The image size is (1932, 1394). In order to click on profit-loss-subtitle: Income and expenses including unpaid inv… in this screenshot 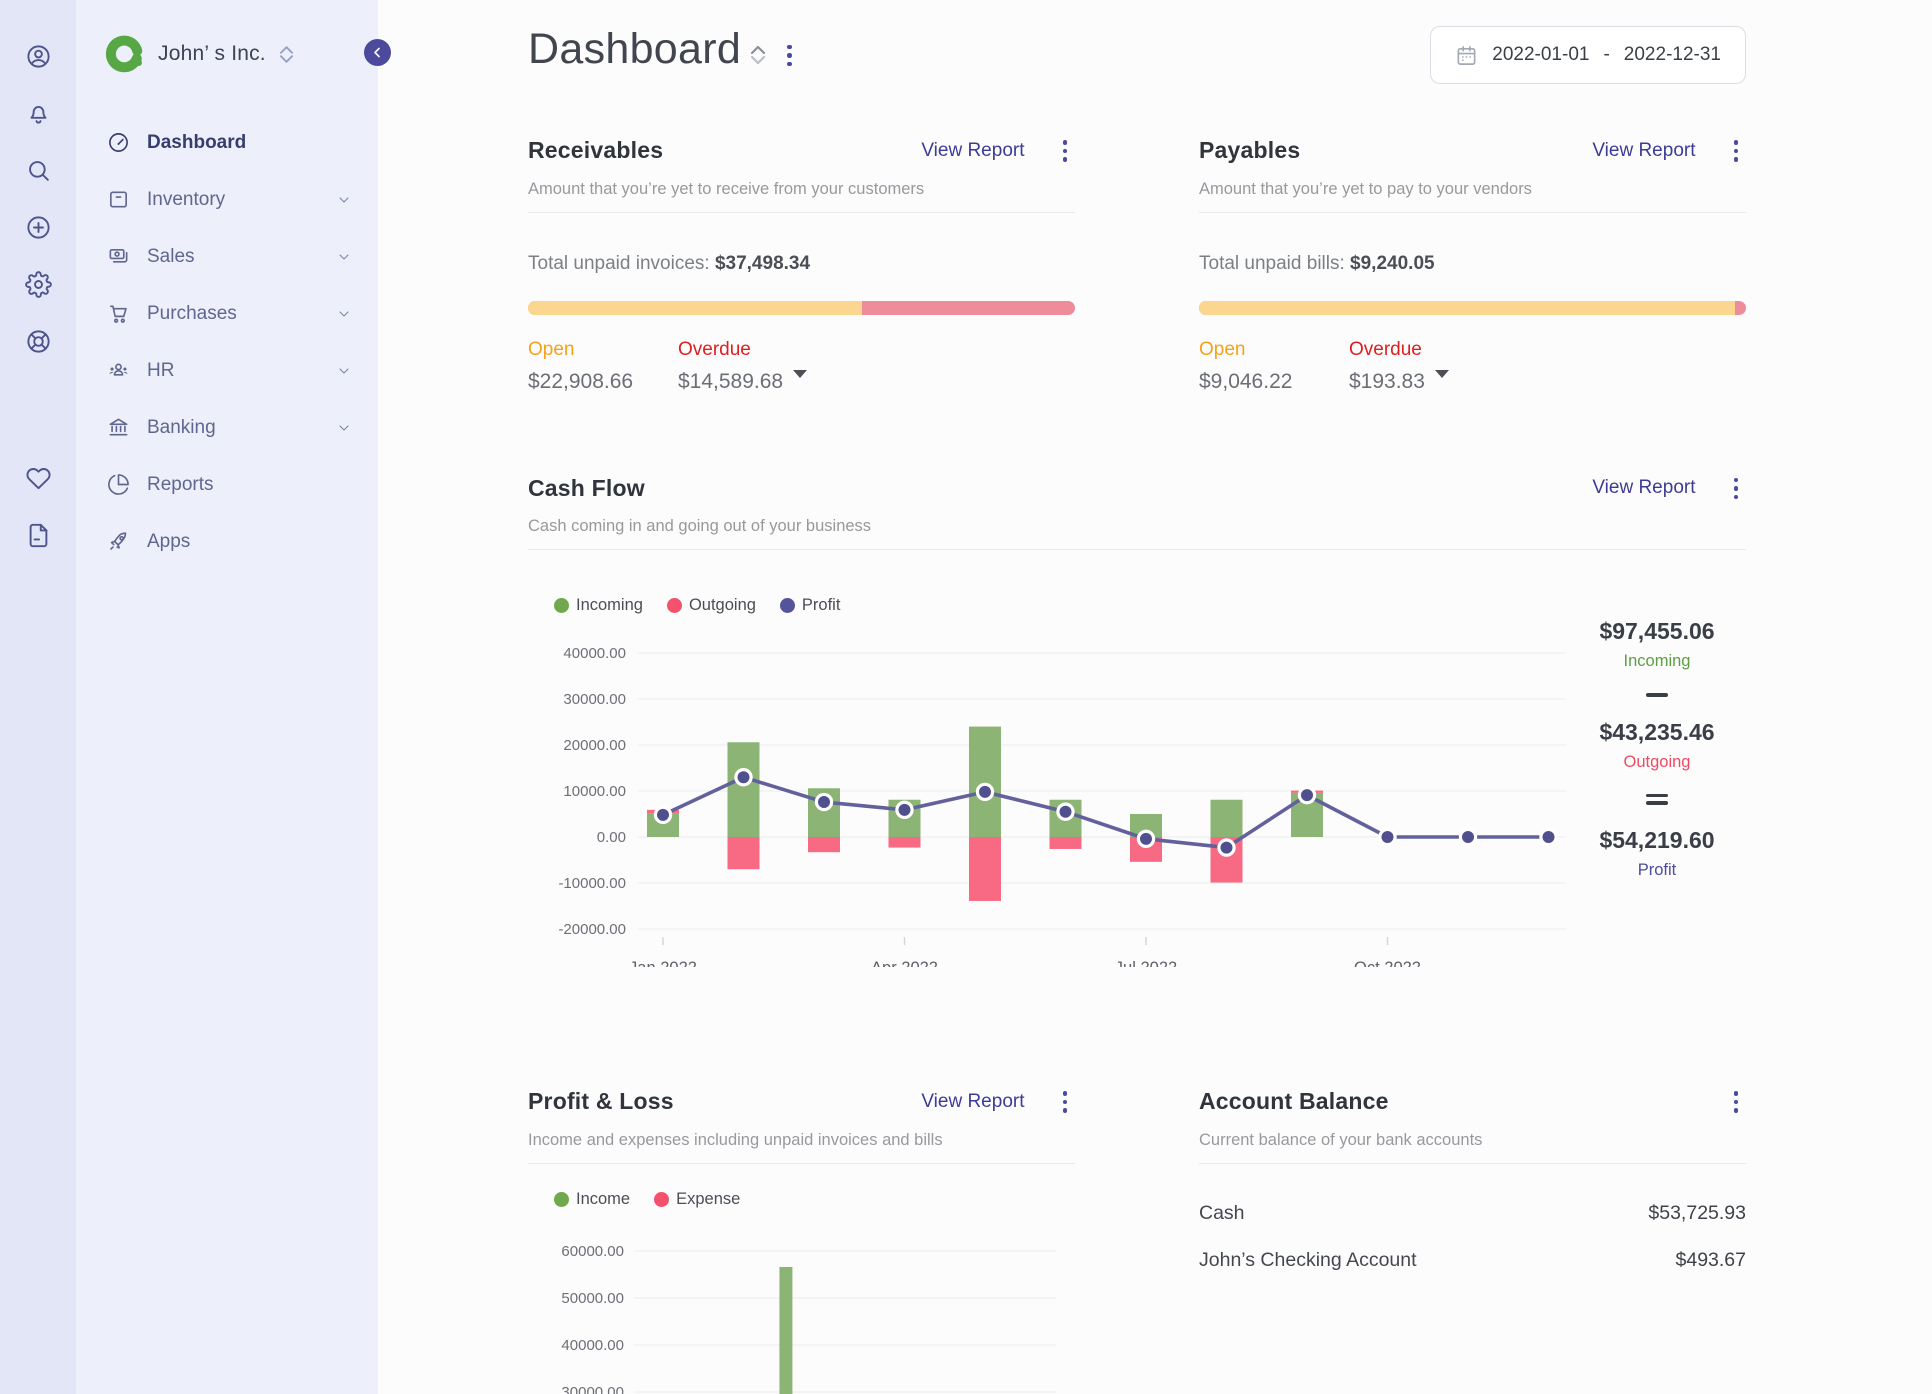, I will do `click(735, 1139)`.